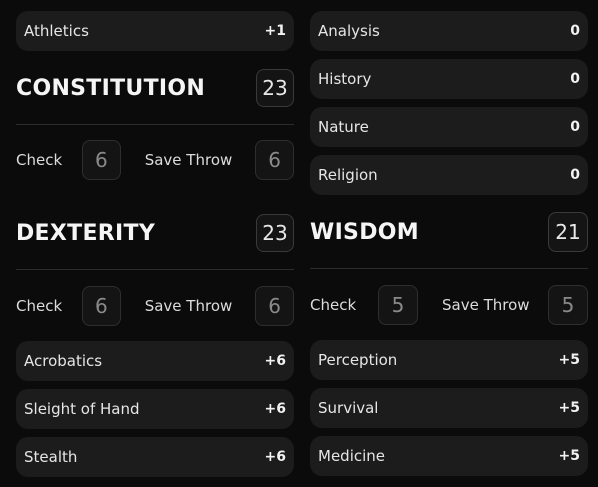 This screenshot has height=487, width=598. Describe the element at coordinates (364, 232) in the screenshot. I see `ability-name: WISDOM` at that location.